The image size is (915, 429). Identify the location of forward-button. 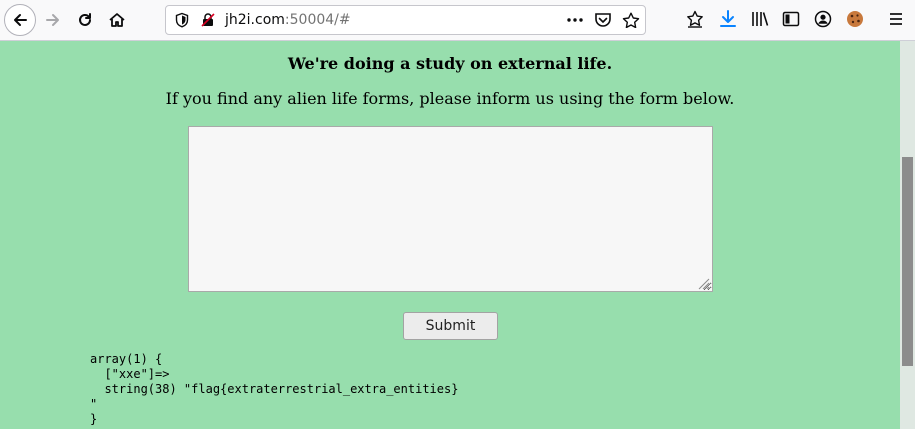
(53, 20).